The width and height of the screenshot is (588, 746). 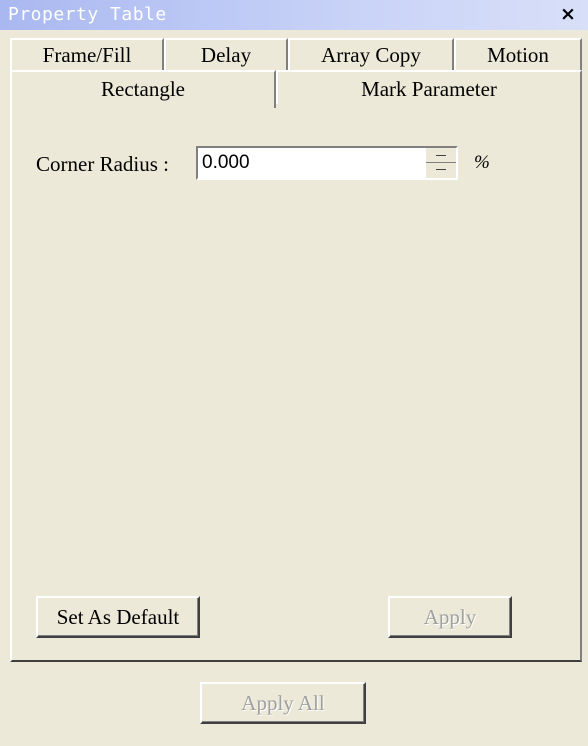 I want to click on spin-down-icon, so click(x=441, y=170).